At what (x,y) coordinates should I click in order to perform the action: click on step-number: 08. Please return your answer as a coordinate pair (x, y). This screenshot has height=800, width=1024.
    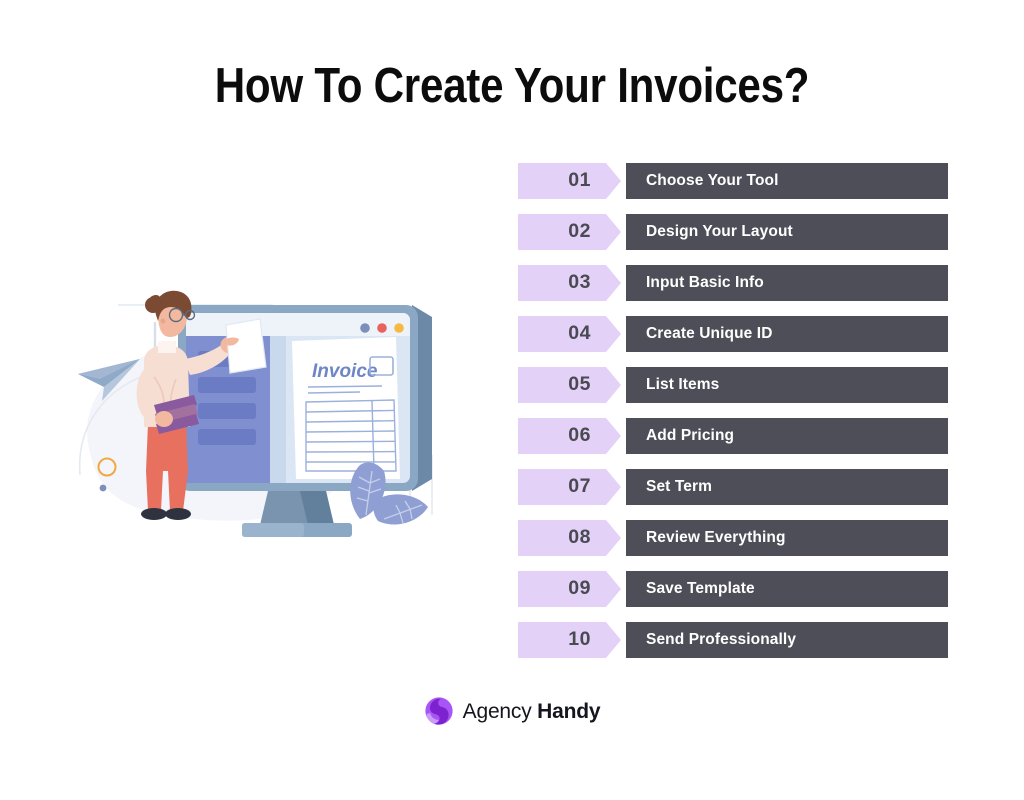
    Looking at the image, I should click on (579, 537).